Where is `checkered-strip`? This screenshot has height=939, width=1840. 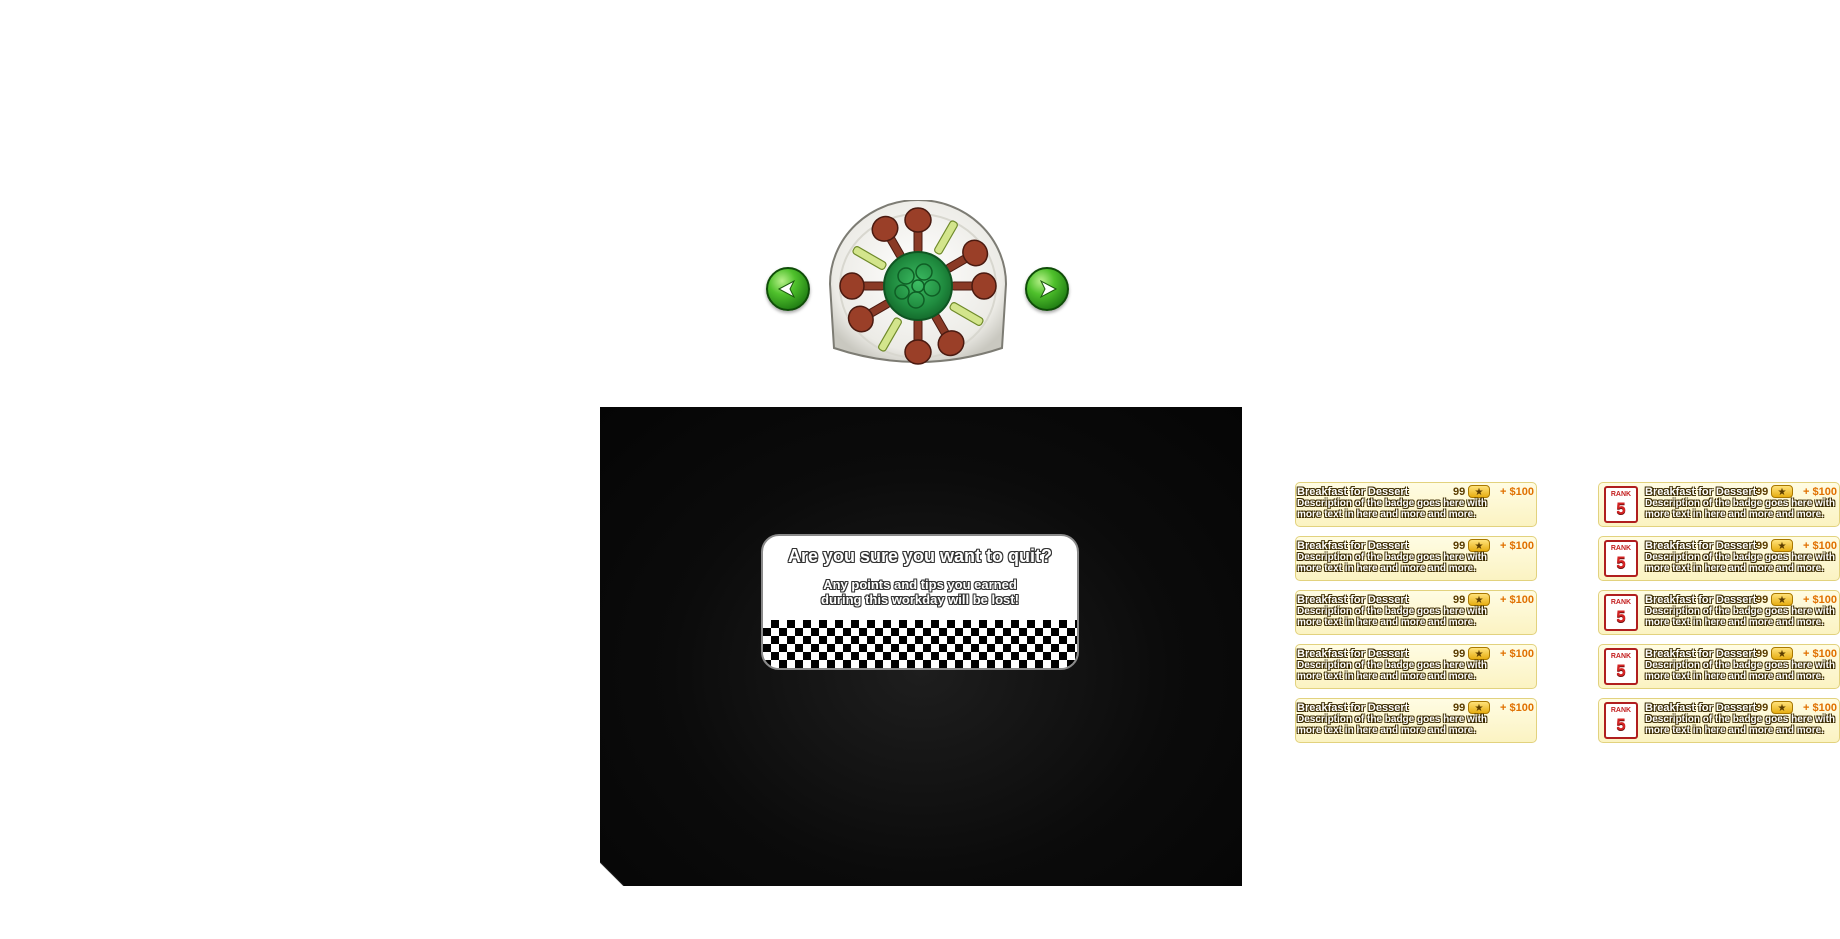 checkered-strip is located at coordinates (920, 644).